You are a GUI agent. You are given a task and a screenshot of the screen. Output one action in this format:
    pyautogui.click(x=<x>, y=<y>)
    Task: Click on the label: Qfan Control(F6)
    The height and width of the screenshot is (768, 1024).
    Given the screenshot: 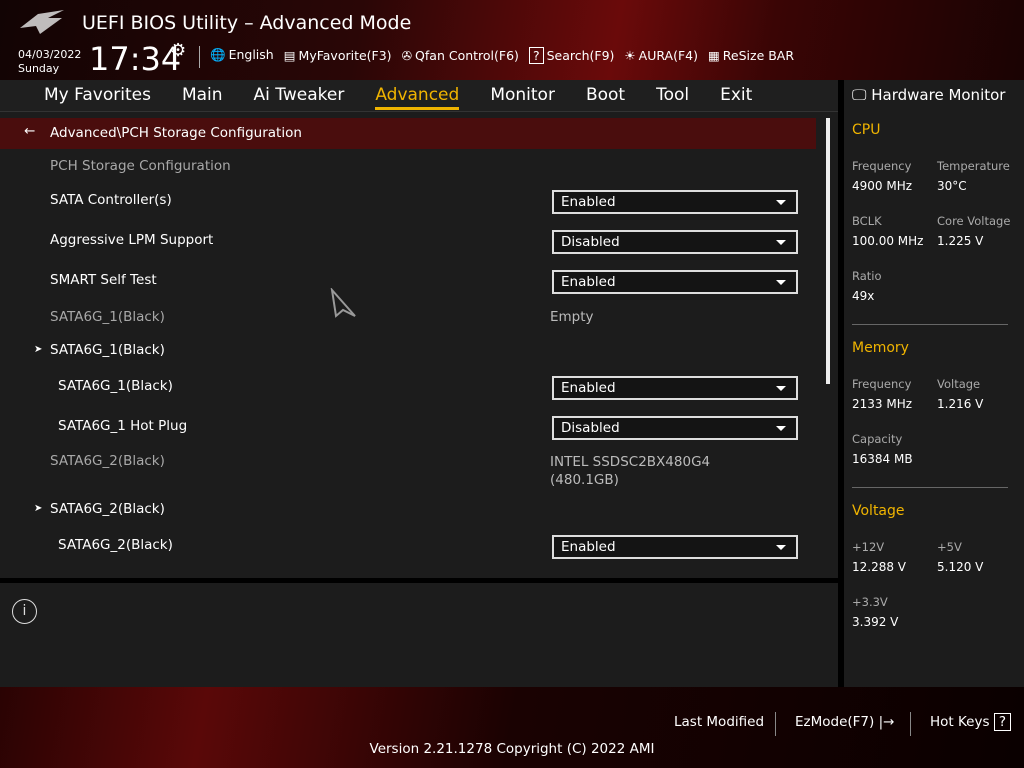 What is the action you would take?
    pyautogui.click(x=467, y=55)
    